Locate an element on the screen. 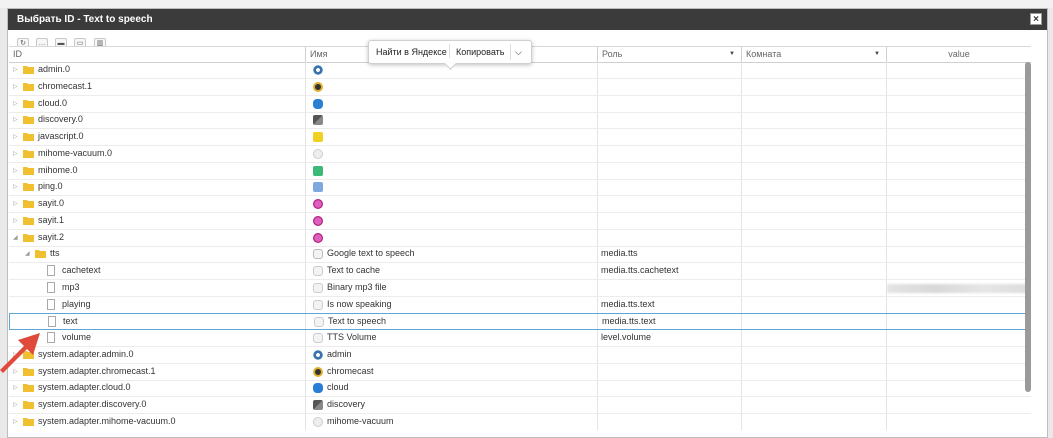  sayit-icon is located at coordinates (318, 204).